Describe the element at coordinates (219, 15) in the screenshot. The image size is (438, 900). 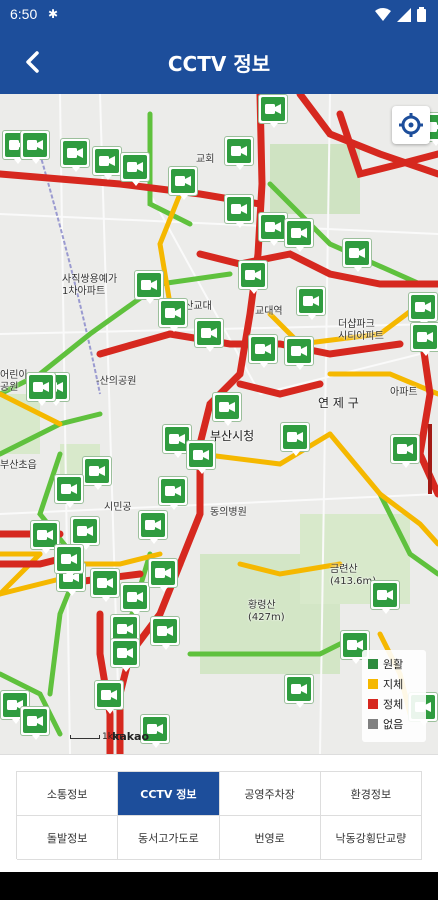
I see `status-bar: 6:50 ✱` at that location.